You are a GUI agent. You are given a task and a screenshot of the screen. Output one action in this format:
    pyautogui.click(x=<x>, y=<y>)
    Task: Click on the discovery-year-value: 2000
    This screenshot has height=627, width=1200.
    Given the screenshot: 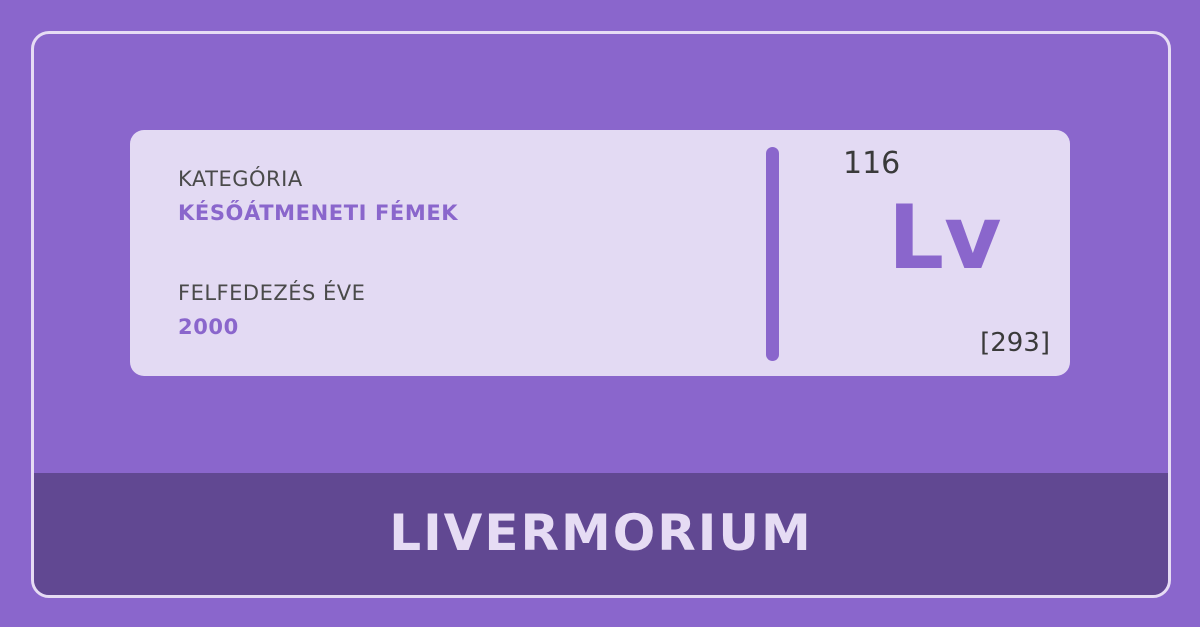 What is the action you would take?
    pyautogui.click(x=208, y=327)
    